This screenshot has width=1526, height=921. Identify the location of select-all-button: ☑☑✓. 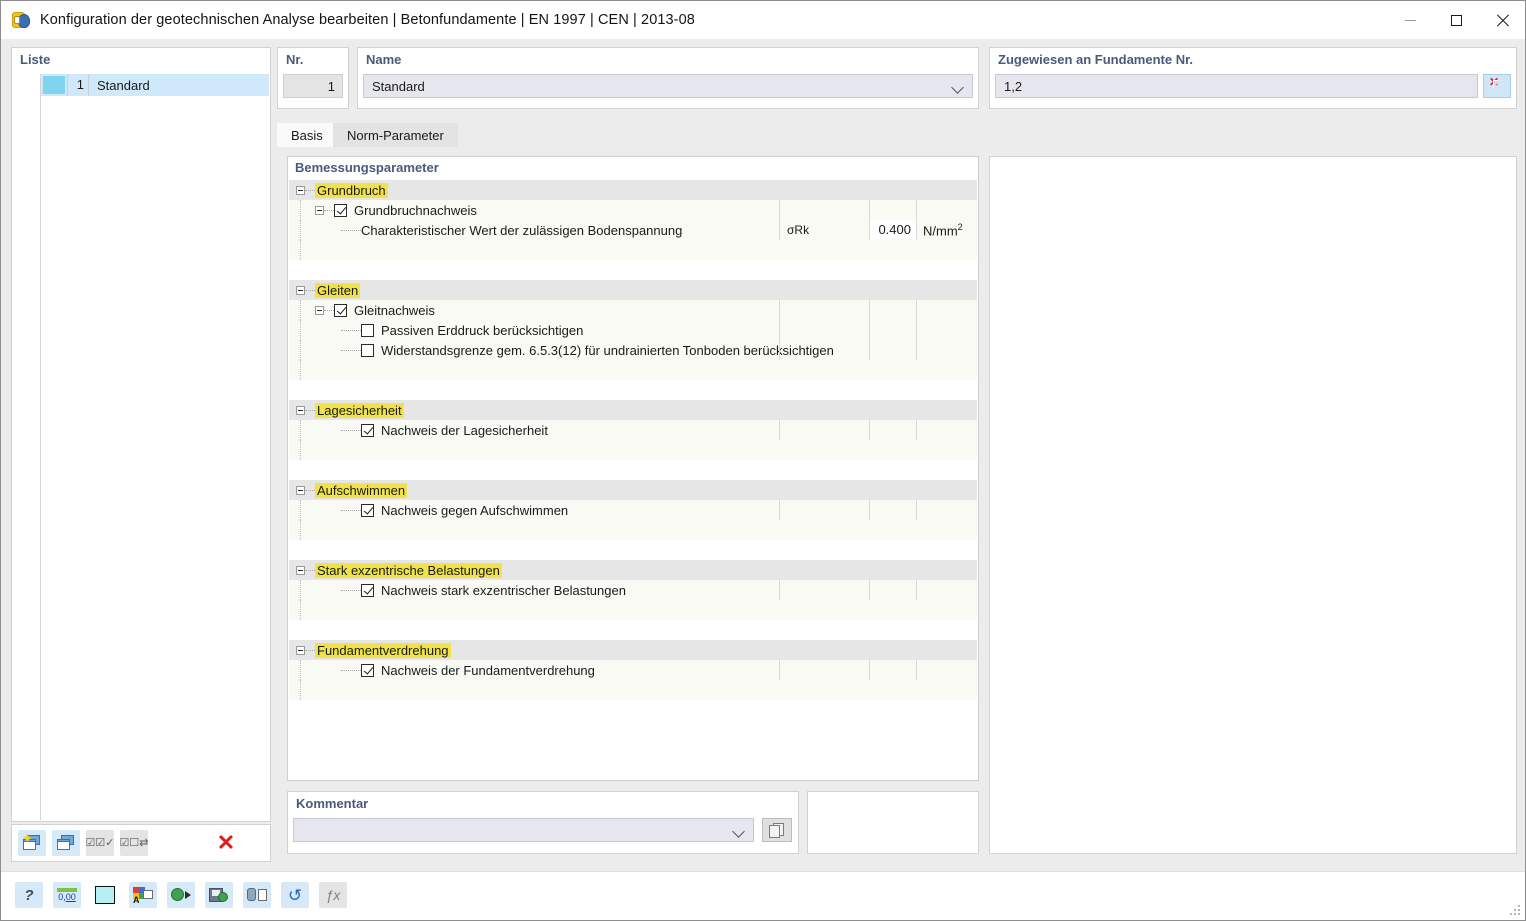
(100, 843).